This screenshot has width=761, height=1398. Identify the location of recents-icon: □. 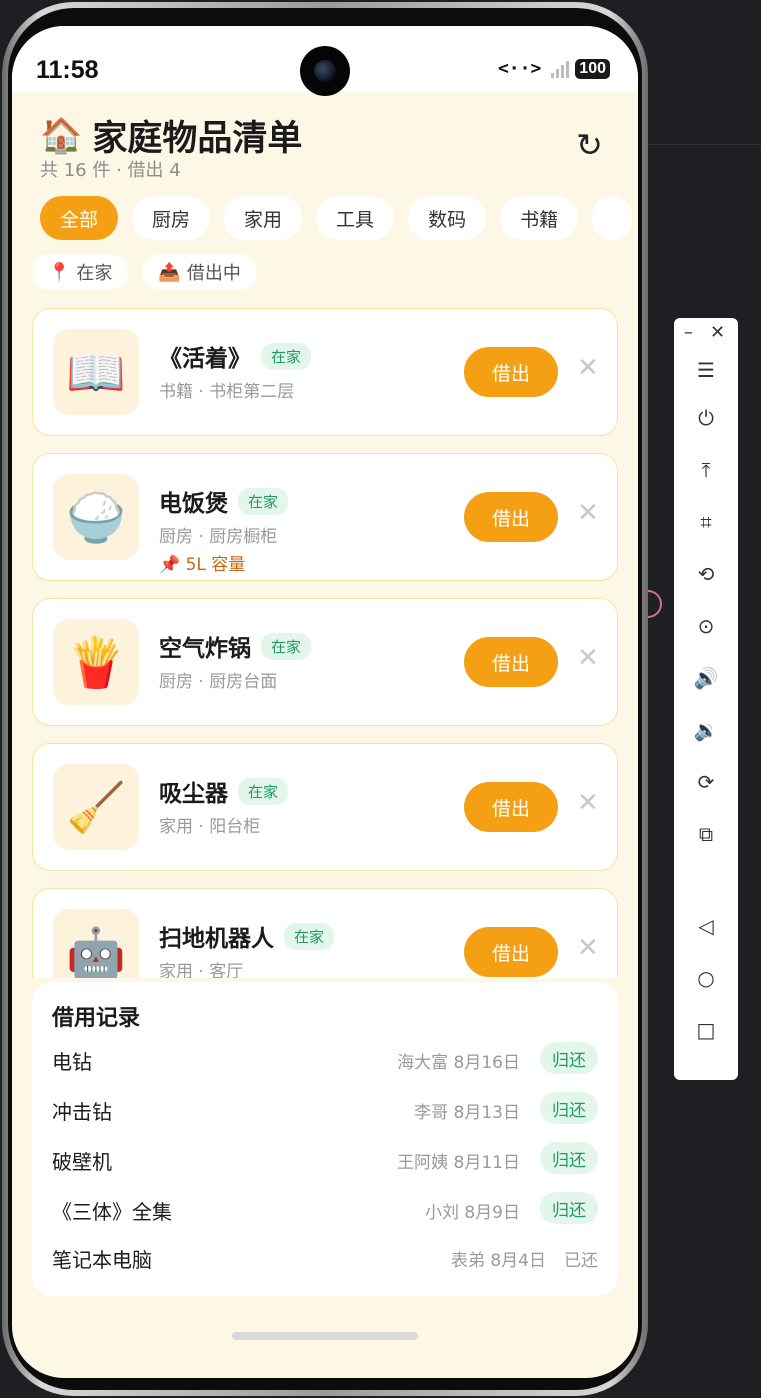
(706, 1030).